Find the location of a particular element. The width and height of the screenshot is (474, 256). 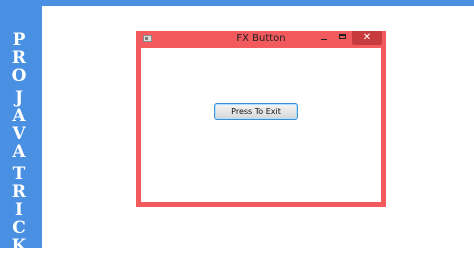

banner-letter: J is located at coordinates (19, 98).